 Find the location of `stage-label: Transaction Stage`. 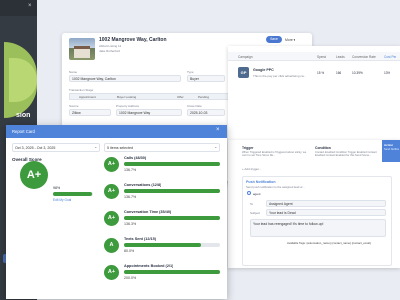

stage-label: Transaction Stage is located at coordinates (81, 90).